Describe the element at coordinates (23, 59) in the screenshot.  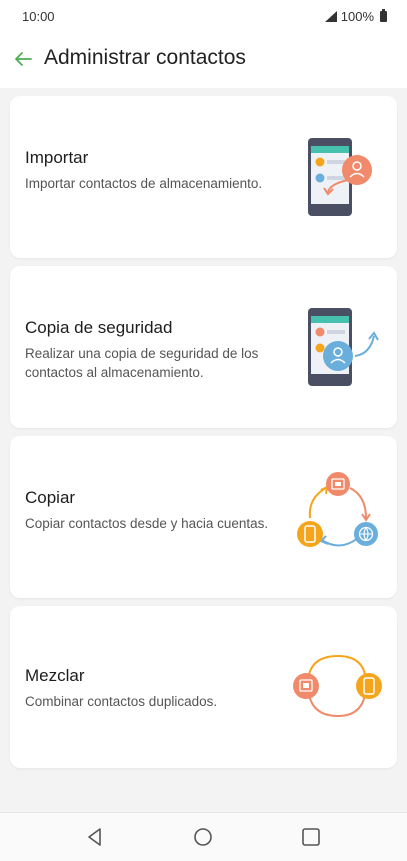
I see `back-arrow-icon` at that location.